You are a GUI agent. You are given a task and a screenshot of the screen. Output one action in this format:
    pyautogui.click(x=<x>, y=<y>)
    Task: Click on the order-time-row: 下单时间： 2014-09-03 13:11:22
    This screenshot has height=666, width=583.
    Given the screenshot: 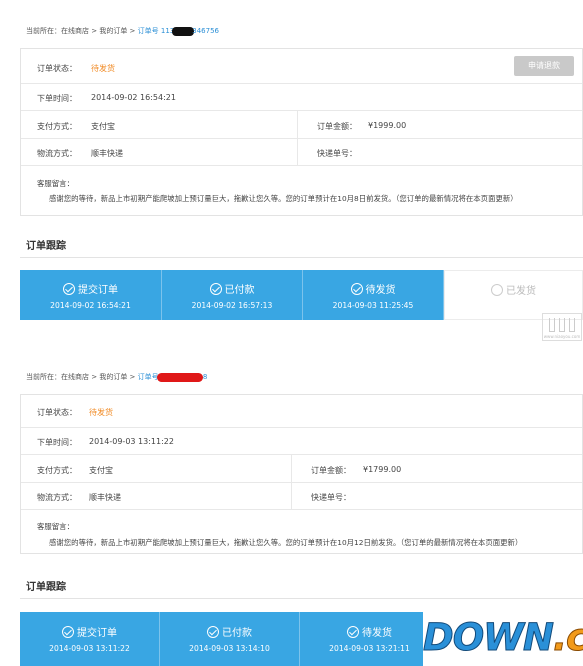 What is the action you would take?
    pyautogui.click(x=301, y=441)
    